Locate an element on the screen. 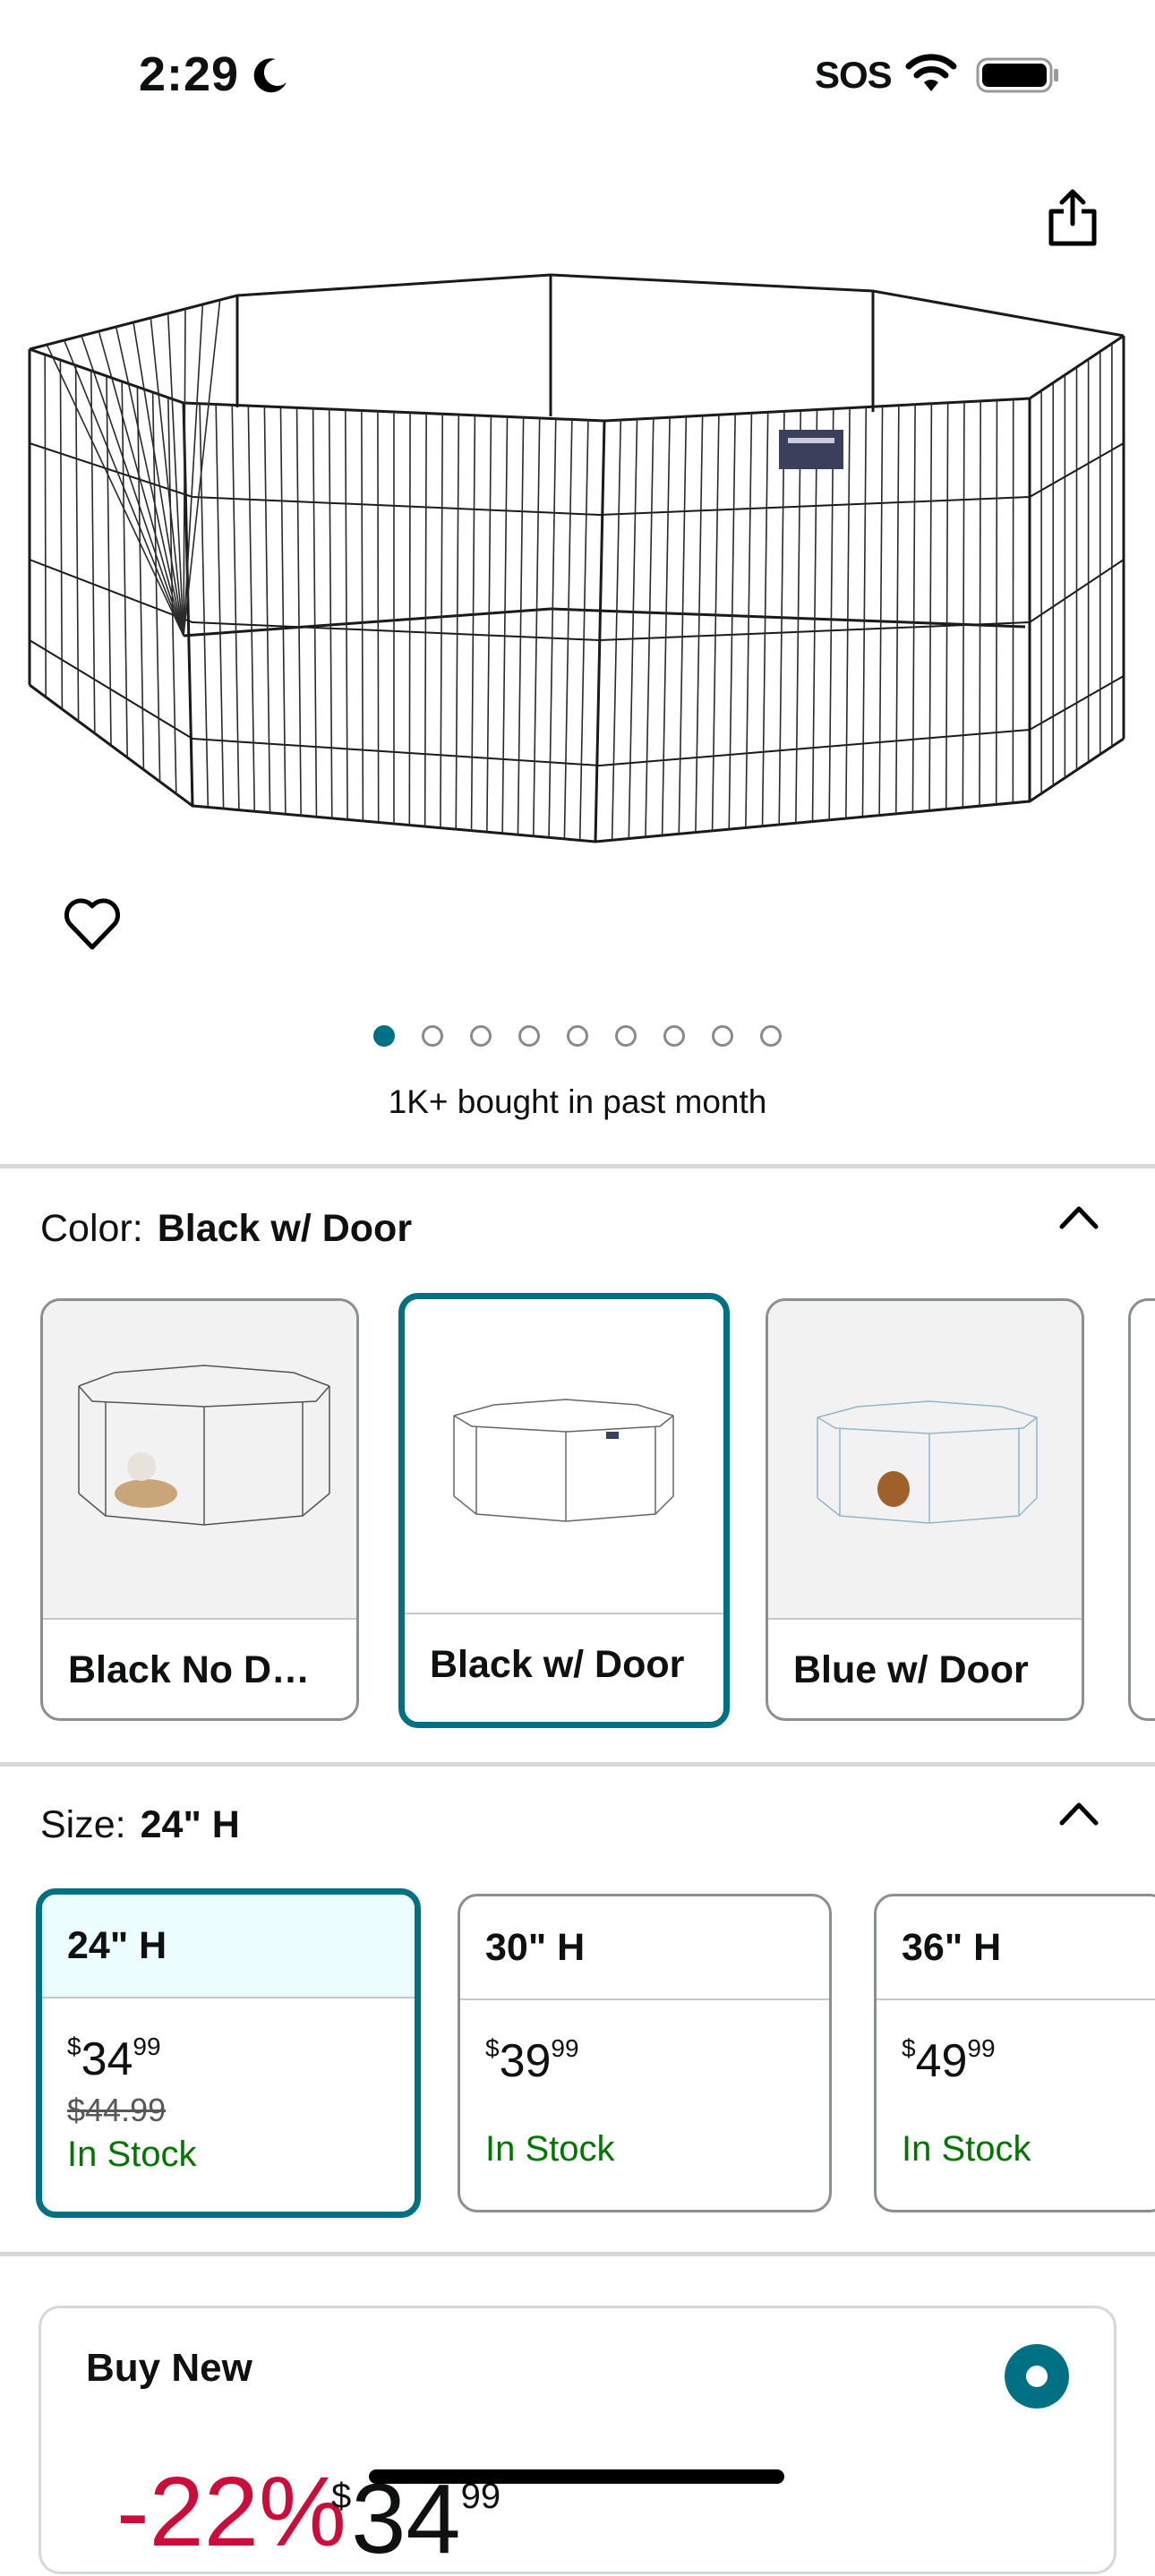 The width and height of the screenshot is (1155, 2576). color-section-label: Color: Black w/ Door is located at coordinates (226, 1229).